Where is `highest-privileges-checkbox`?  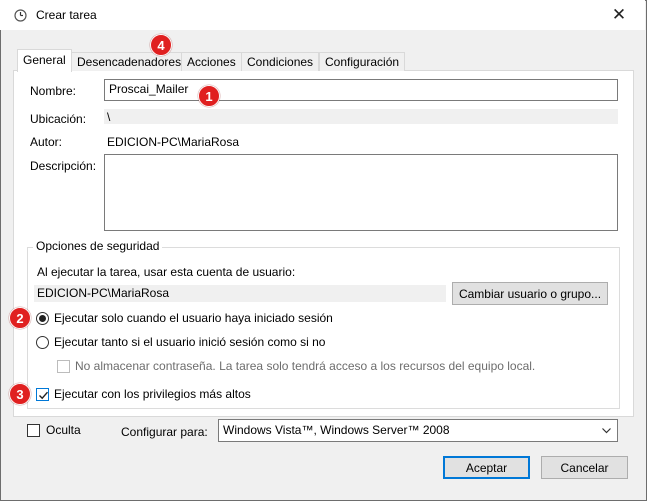
highest-privileges-checkbox is located at coordinates (42, 394).